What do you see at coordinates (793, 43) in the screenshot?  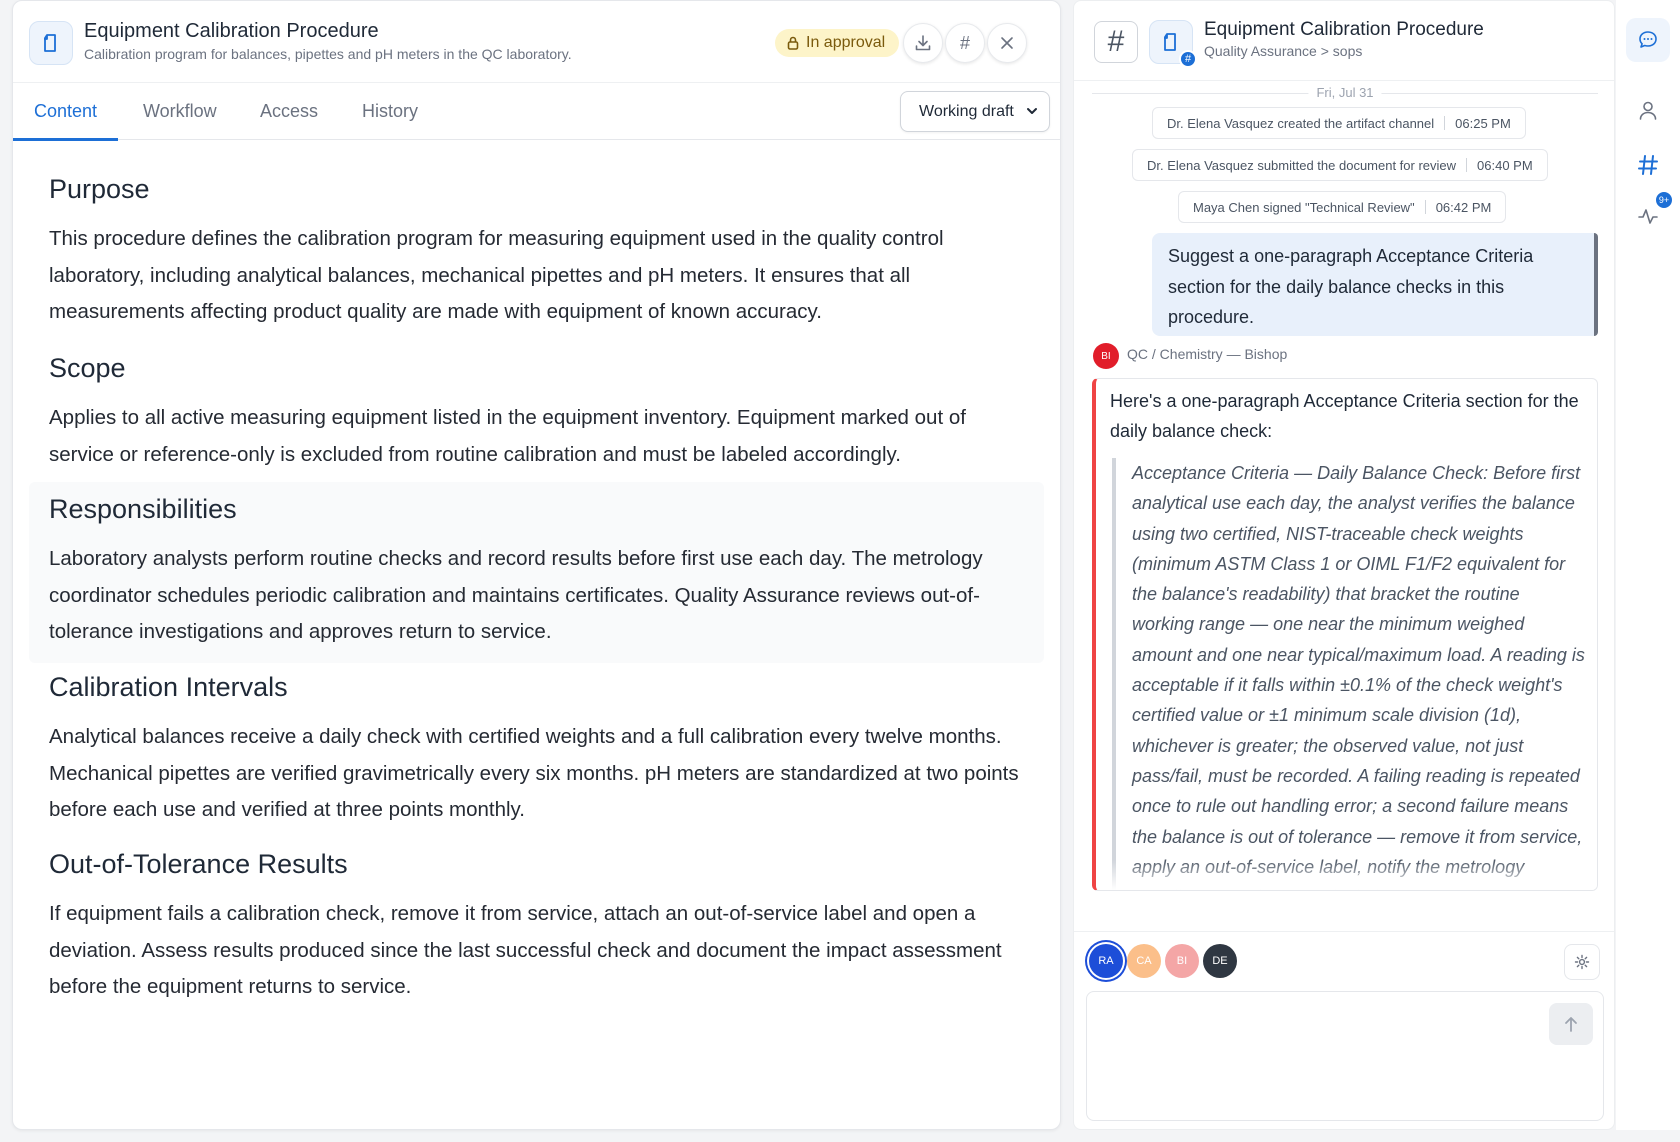 I see `lock-icon` at bounding box center [793, 43].